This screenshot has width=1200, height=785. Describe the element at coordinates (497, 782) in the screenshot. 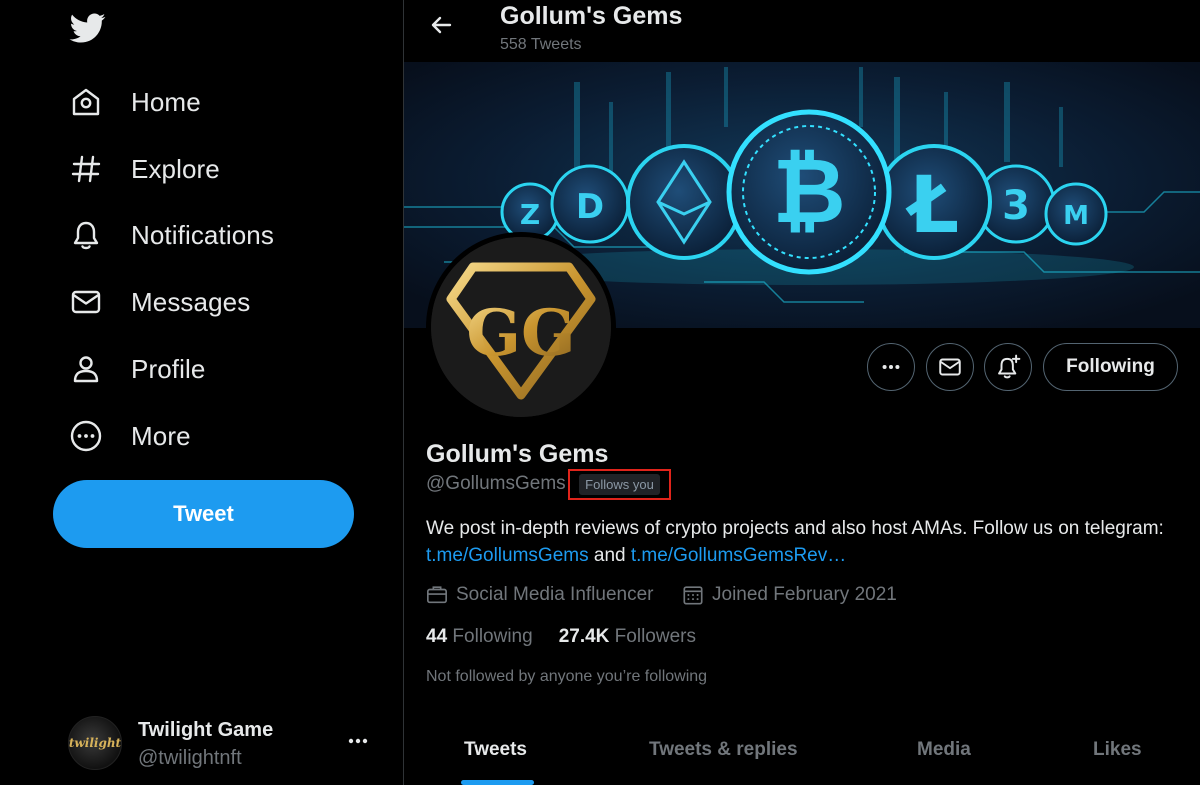

I see `active-tab-indicator` at that location.